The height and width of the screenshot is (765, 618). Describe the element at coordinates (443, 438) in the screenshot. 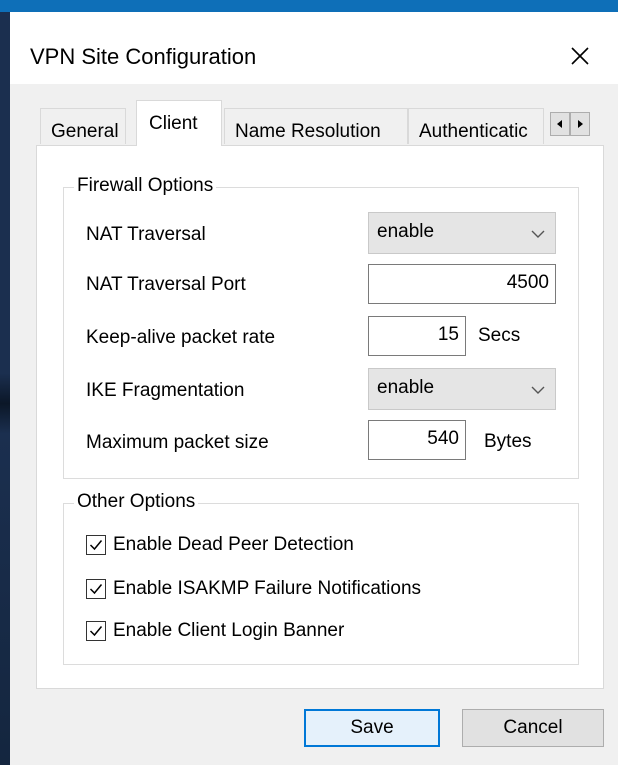

I see `input-value: 540` at that location.